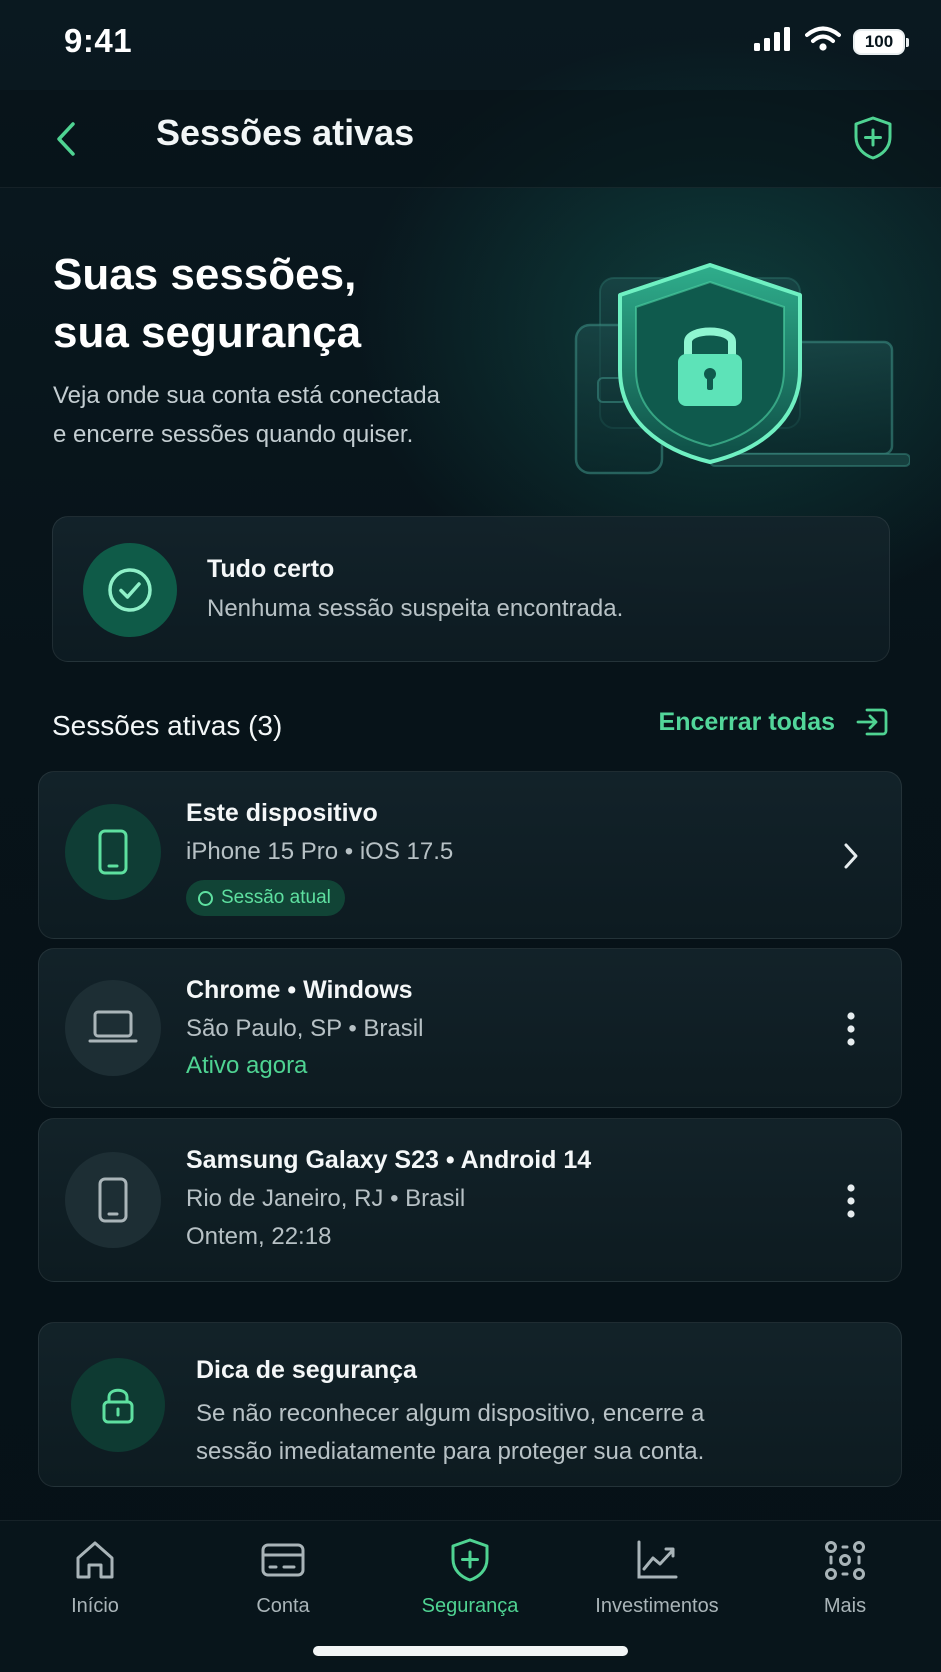 This screenshot has height=1672, width=941. Describe the element at coordinates (95, 1560) in the screenshot. I see `home-icon` at that location.